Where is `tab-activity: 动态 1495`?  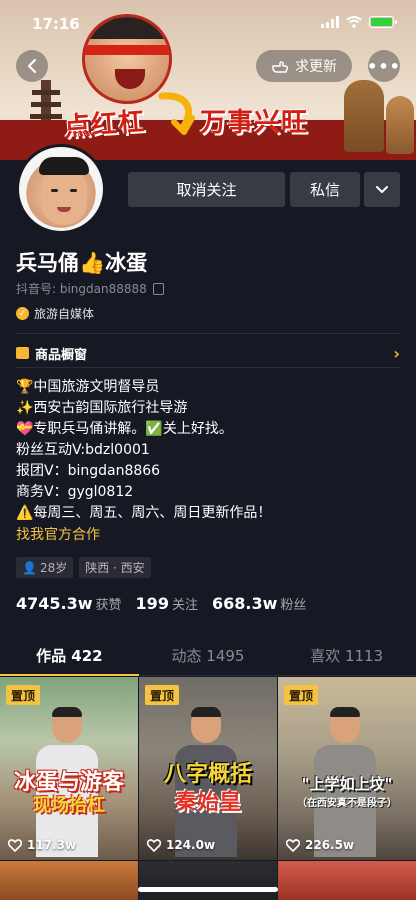 tab-activity: 动态 1495 is located at coordinates (208, 655).